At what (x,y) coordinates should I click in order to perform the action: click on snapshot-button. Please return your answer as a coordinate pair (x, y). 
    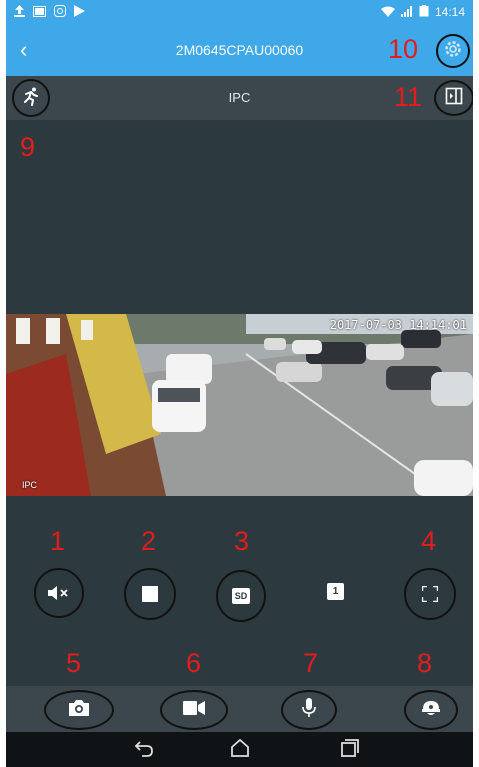
    Looking at the image, I should click on (79, 710).